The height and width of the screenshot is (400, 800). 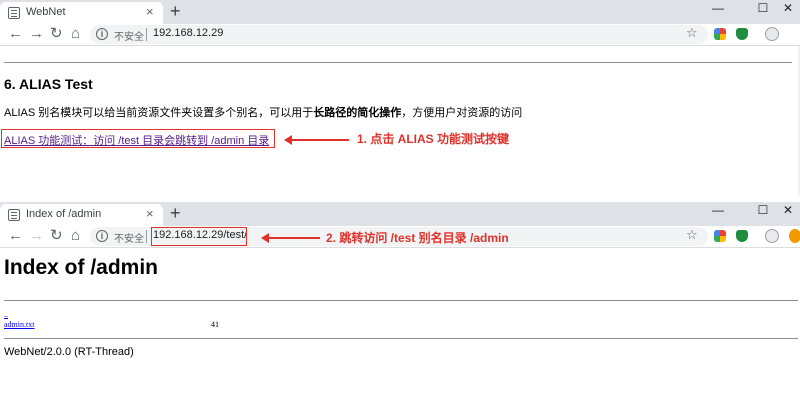 I want to click on extension-icon, so click(x=794, y=236).